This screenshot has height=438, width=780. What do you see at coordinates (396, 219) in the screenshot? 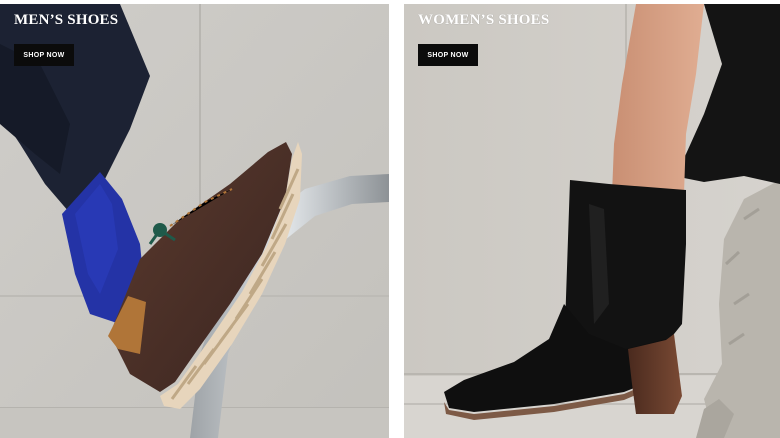
I see `panel-divider` at bounding box center [396, 219].